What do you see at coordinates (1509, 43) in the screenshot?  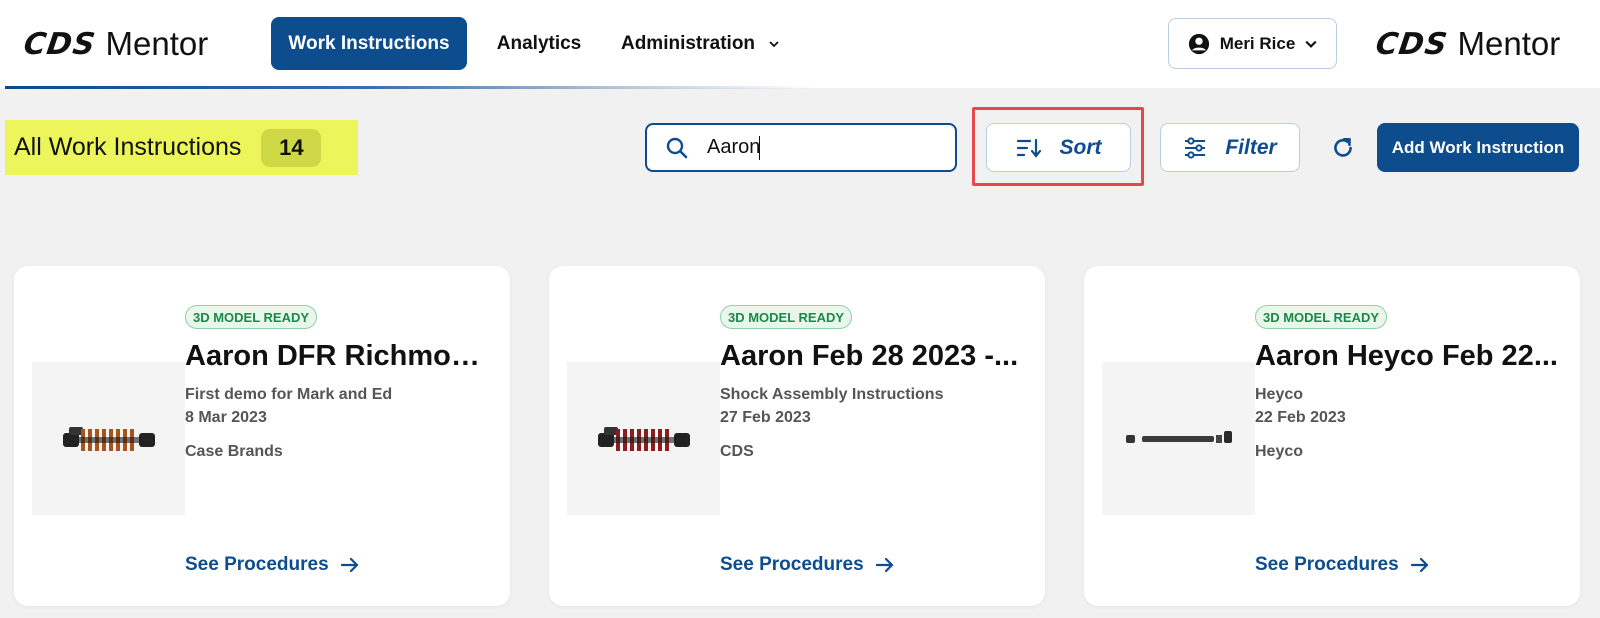 I see `brand-logo-word: Mentor` at bounding box center [1509, 43].